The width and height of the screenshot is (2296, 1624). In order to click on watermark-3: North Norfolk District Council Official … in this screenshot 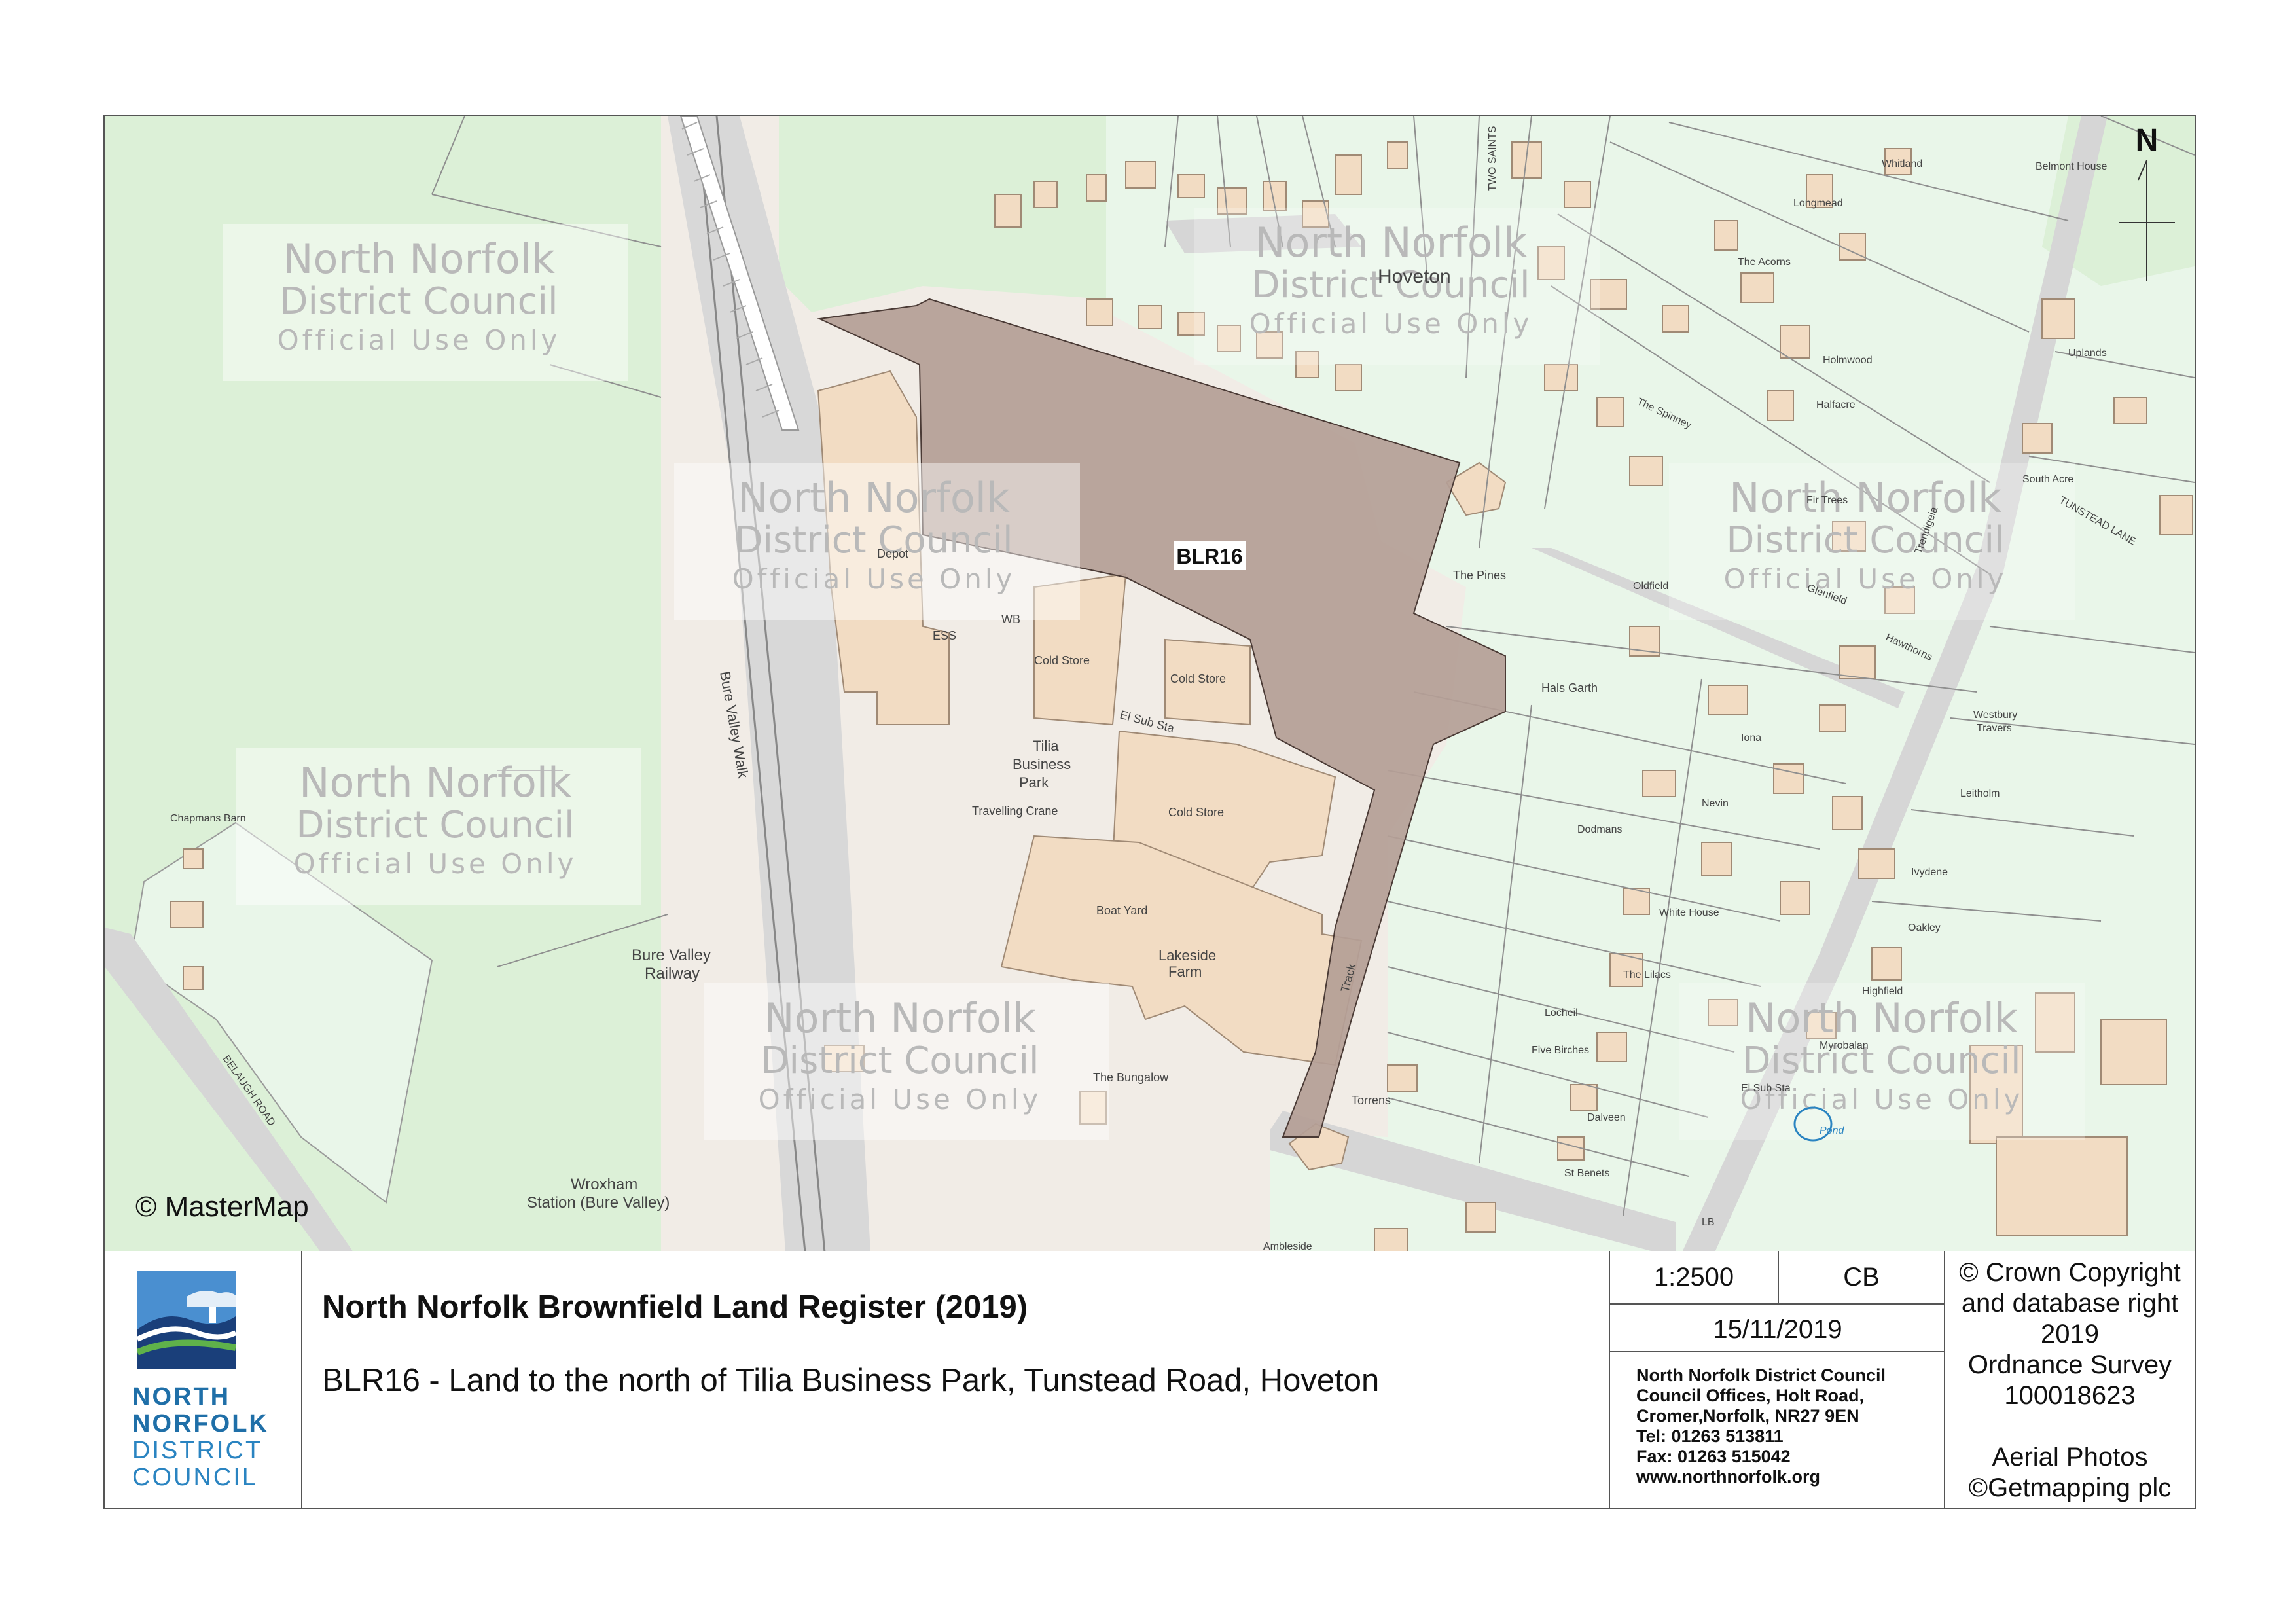, I will do `click(435, 820)`.